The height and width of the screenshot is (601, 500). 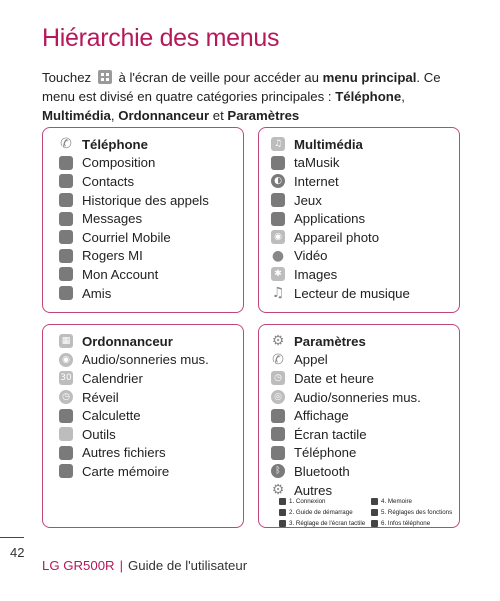 I want to click on globe-icon: ◐, so click(x=278, y=181).